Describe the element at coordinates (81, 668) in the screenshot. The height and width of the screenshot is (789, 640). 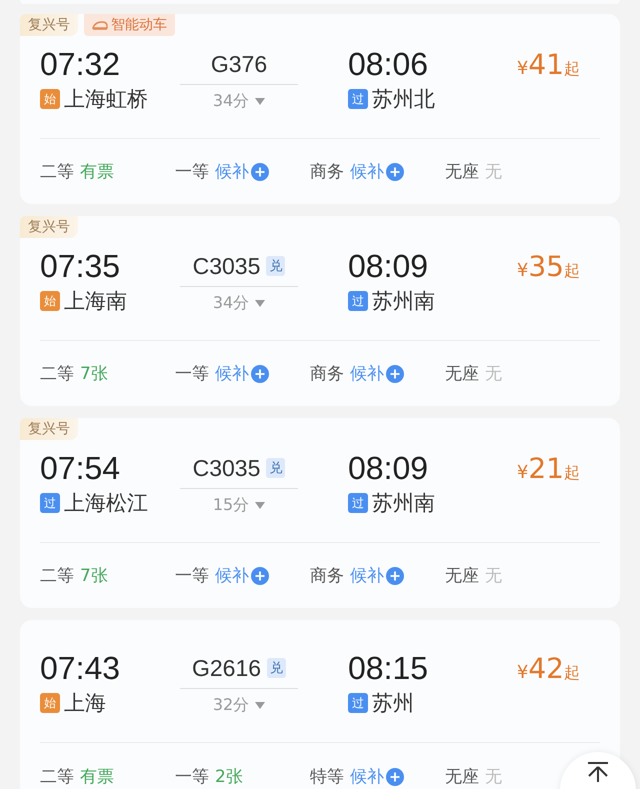
I see `departure-time: 07:43` at that location.